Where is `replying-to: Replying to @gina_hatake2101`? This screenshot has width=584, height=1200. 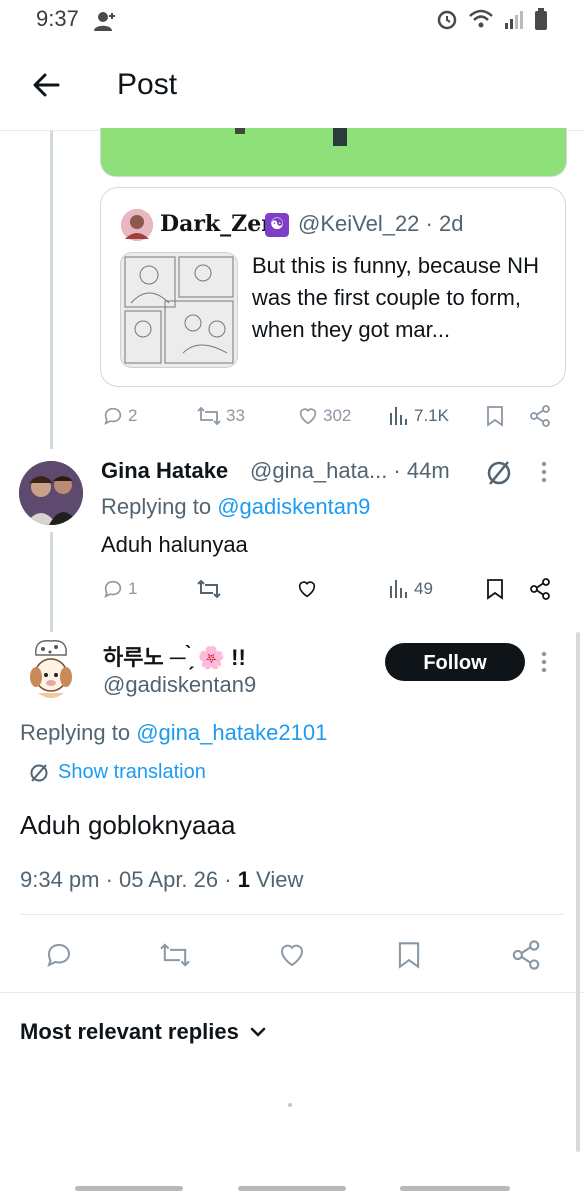
replying-to: Replying to @gina_hatake2101 is located at coordinates (173, 733).